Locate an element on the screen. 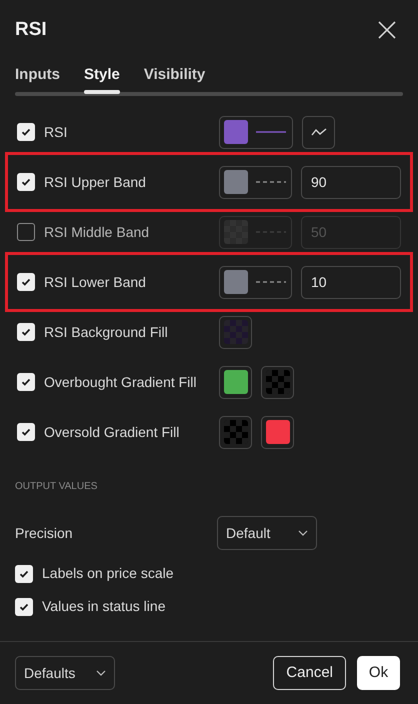 The width and height of the screenshot is (418, 704). precision-label: Precision is located at coordinates (44, 533).